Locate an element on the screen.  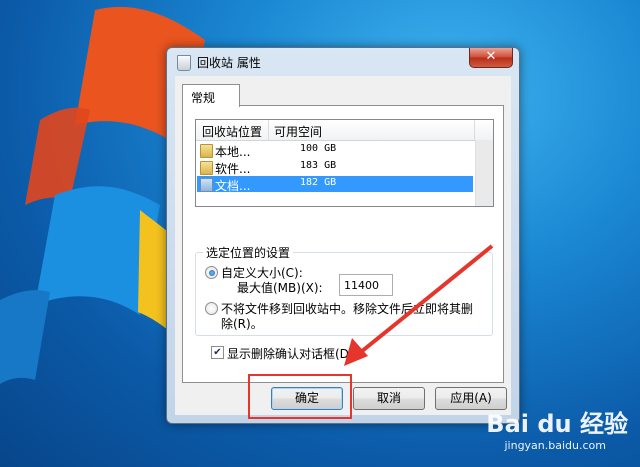
watermark-url: jingyan.baidu.com is located at coordinates (555, 445).